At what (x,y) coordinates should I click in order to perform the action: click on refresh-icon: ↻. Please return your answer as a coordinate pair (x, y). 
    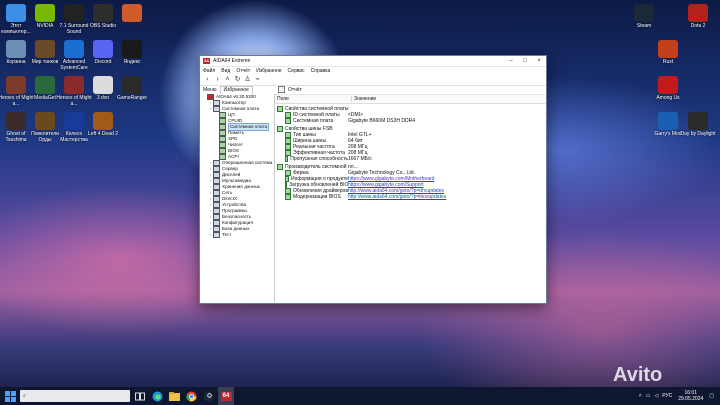
    Looking at the image, I should click on (237, 80).